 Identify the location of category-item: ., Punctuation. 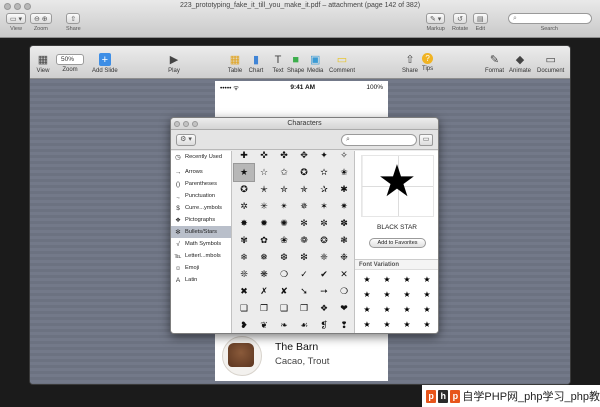
(201, 196).